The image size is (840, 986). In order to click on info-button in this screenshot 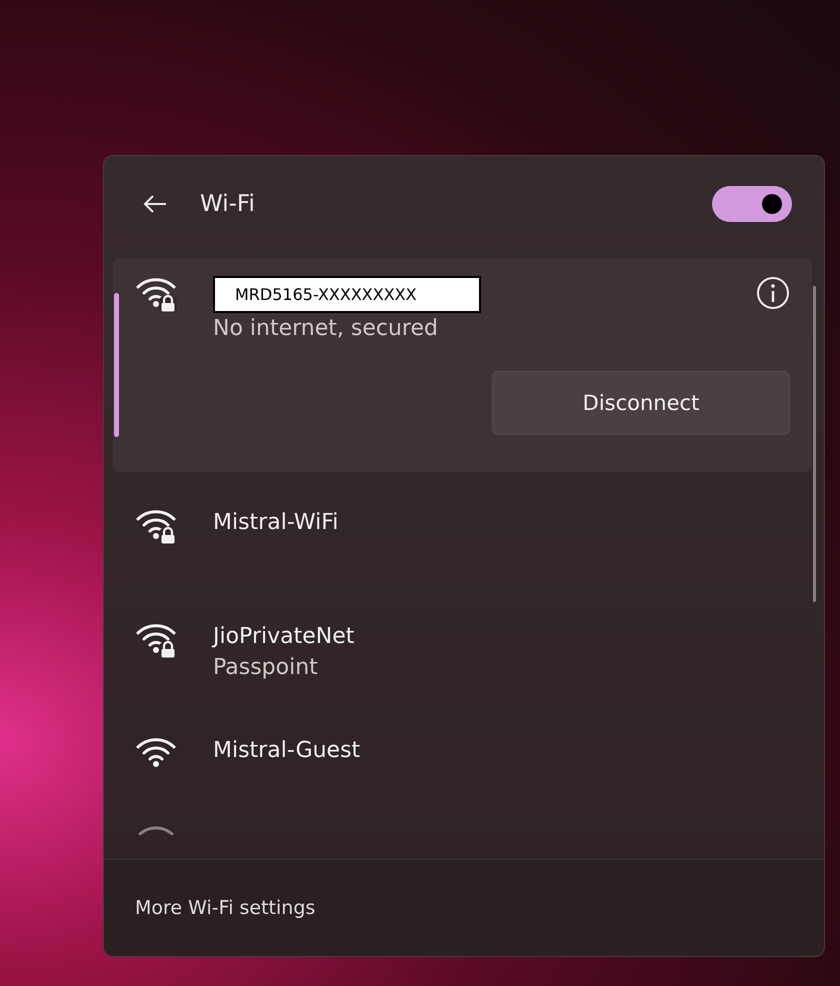, I will do `click(773, 293)`.